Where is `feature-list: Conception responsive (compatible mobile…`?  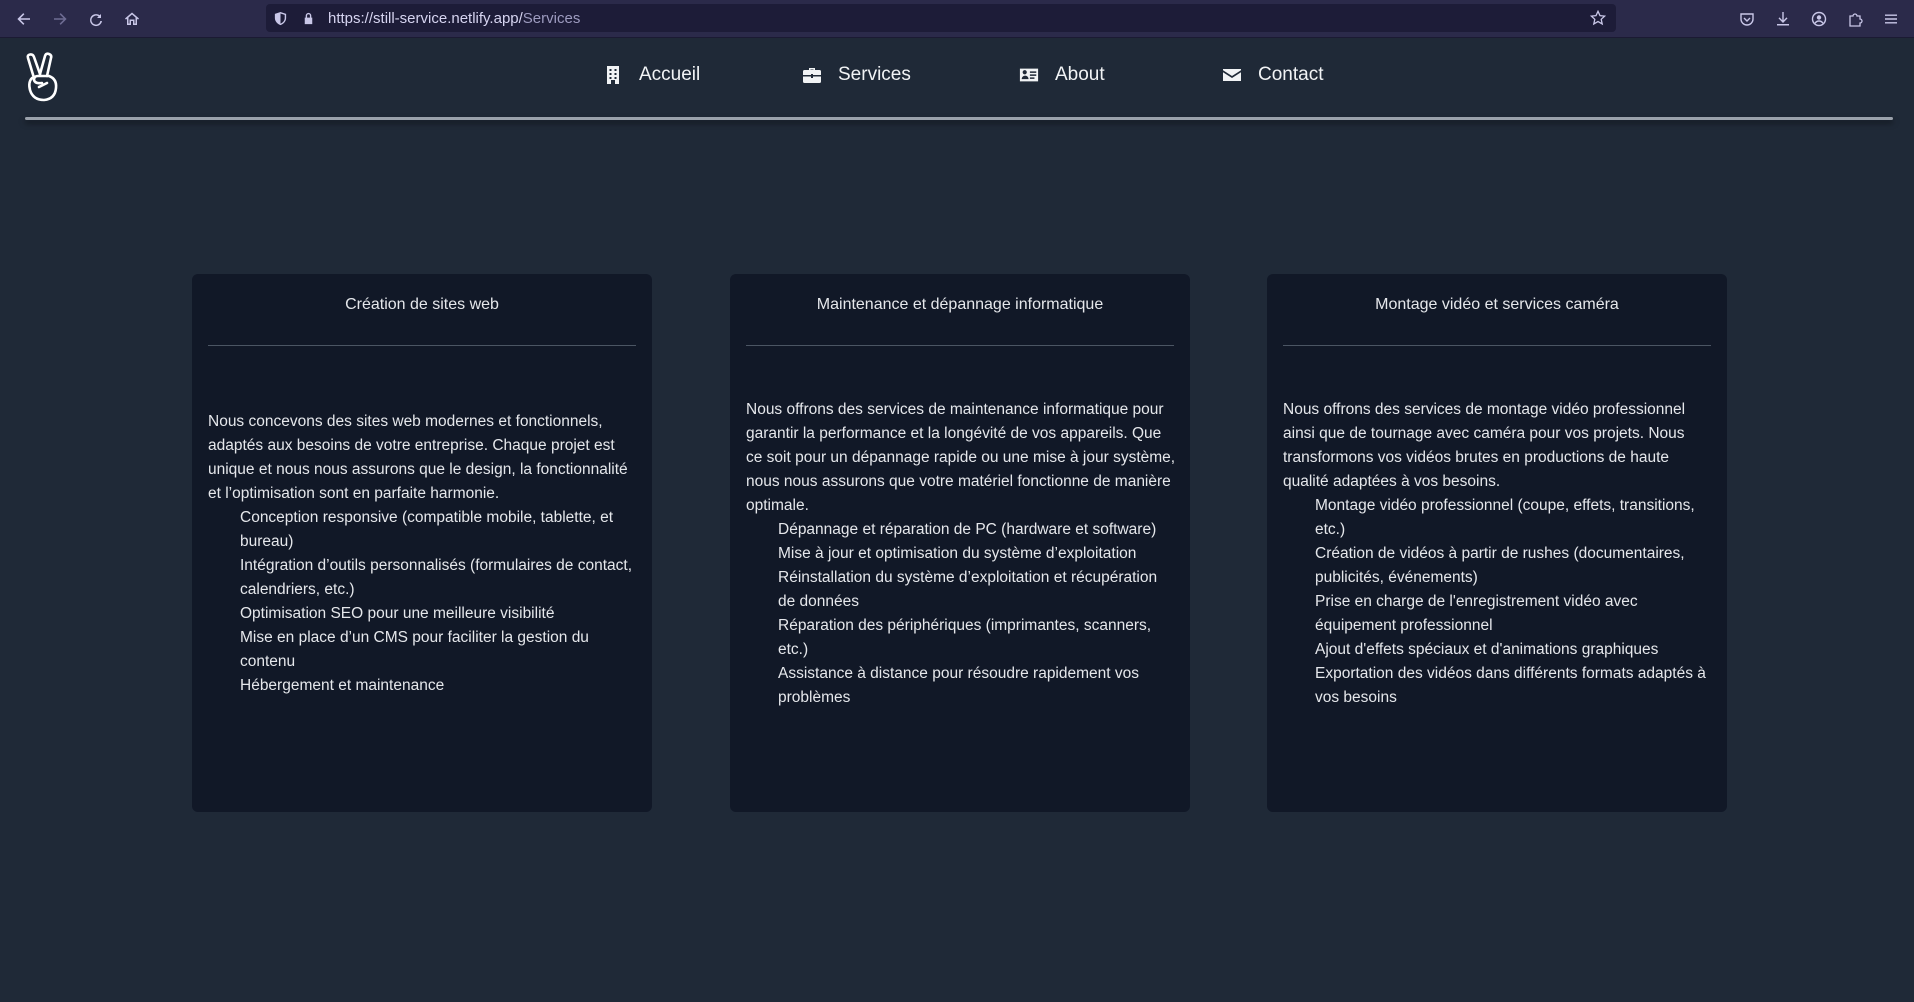 feature-list: Conception responsive (compatible mobile… is located at coordinates (423, 602).